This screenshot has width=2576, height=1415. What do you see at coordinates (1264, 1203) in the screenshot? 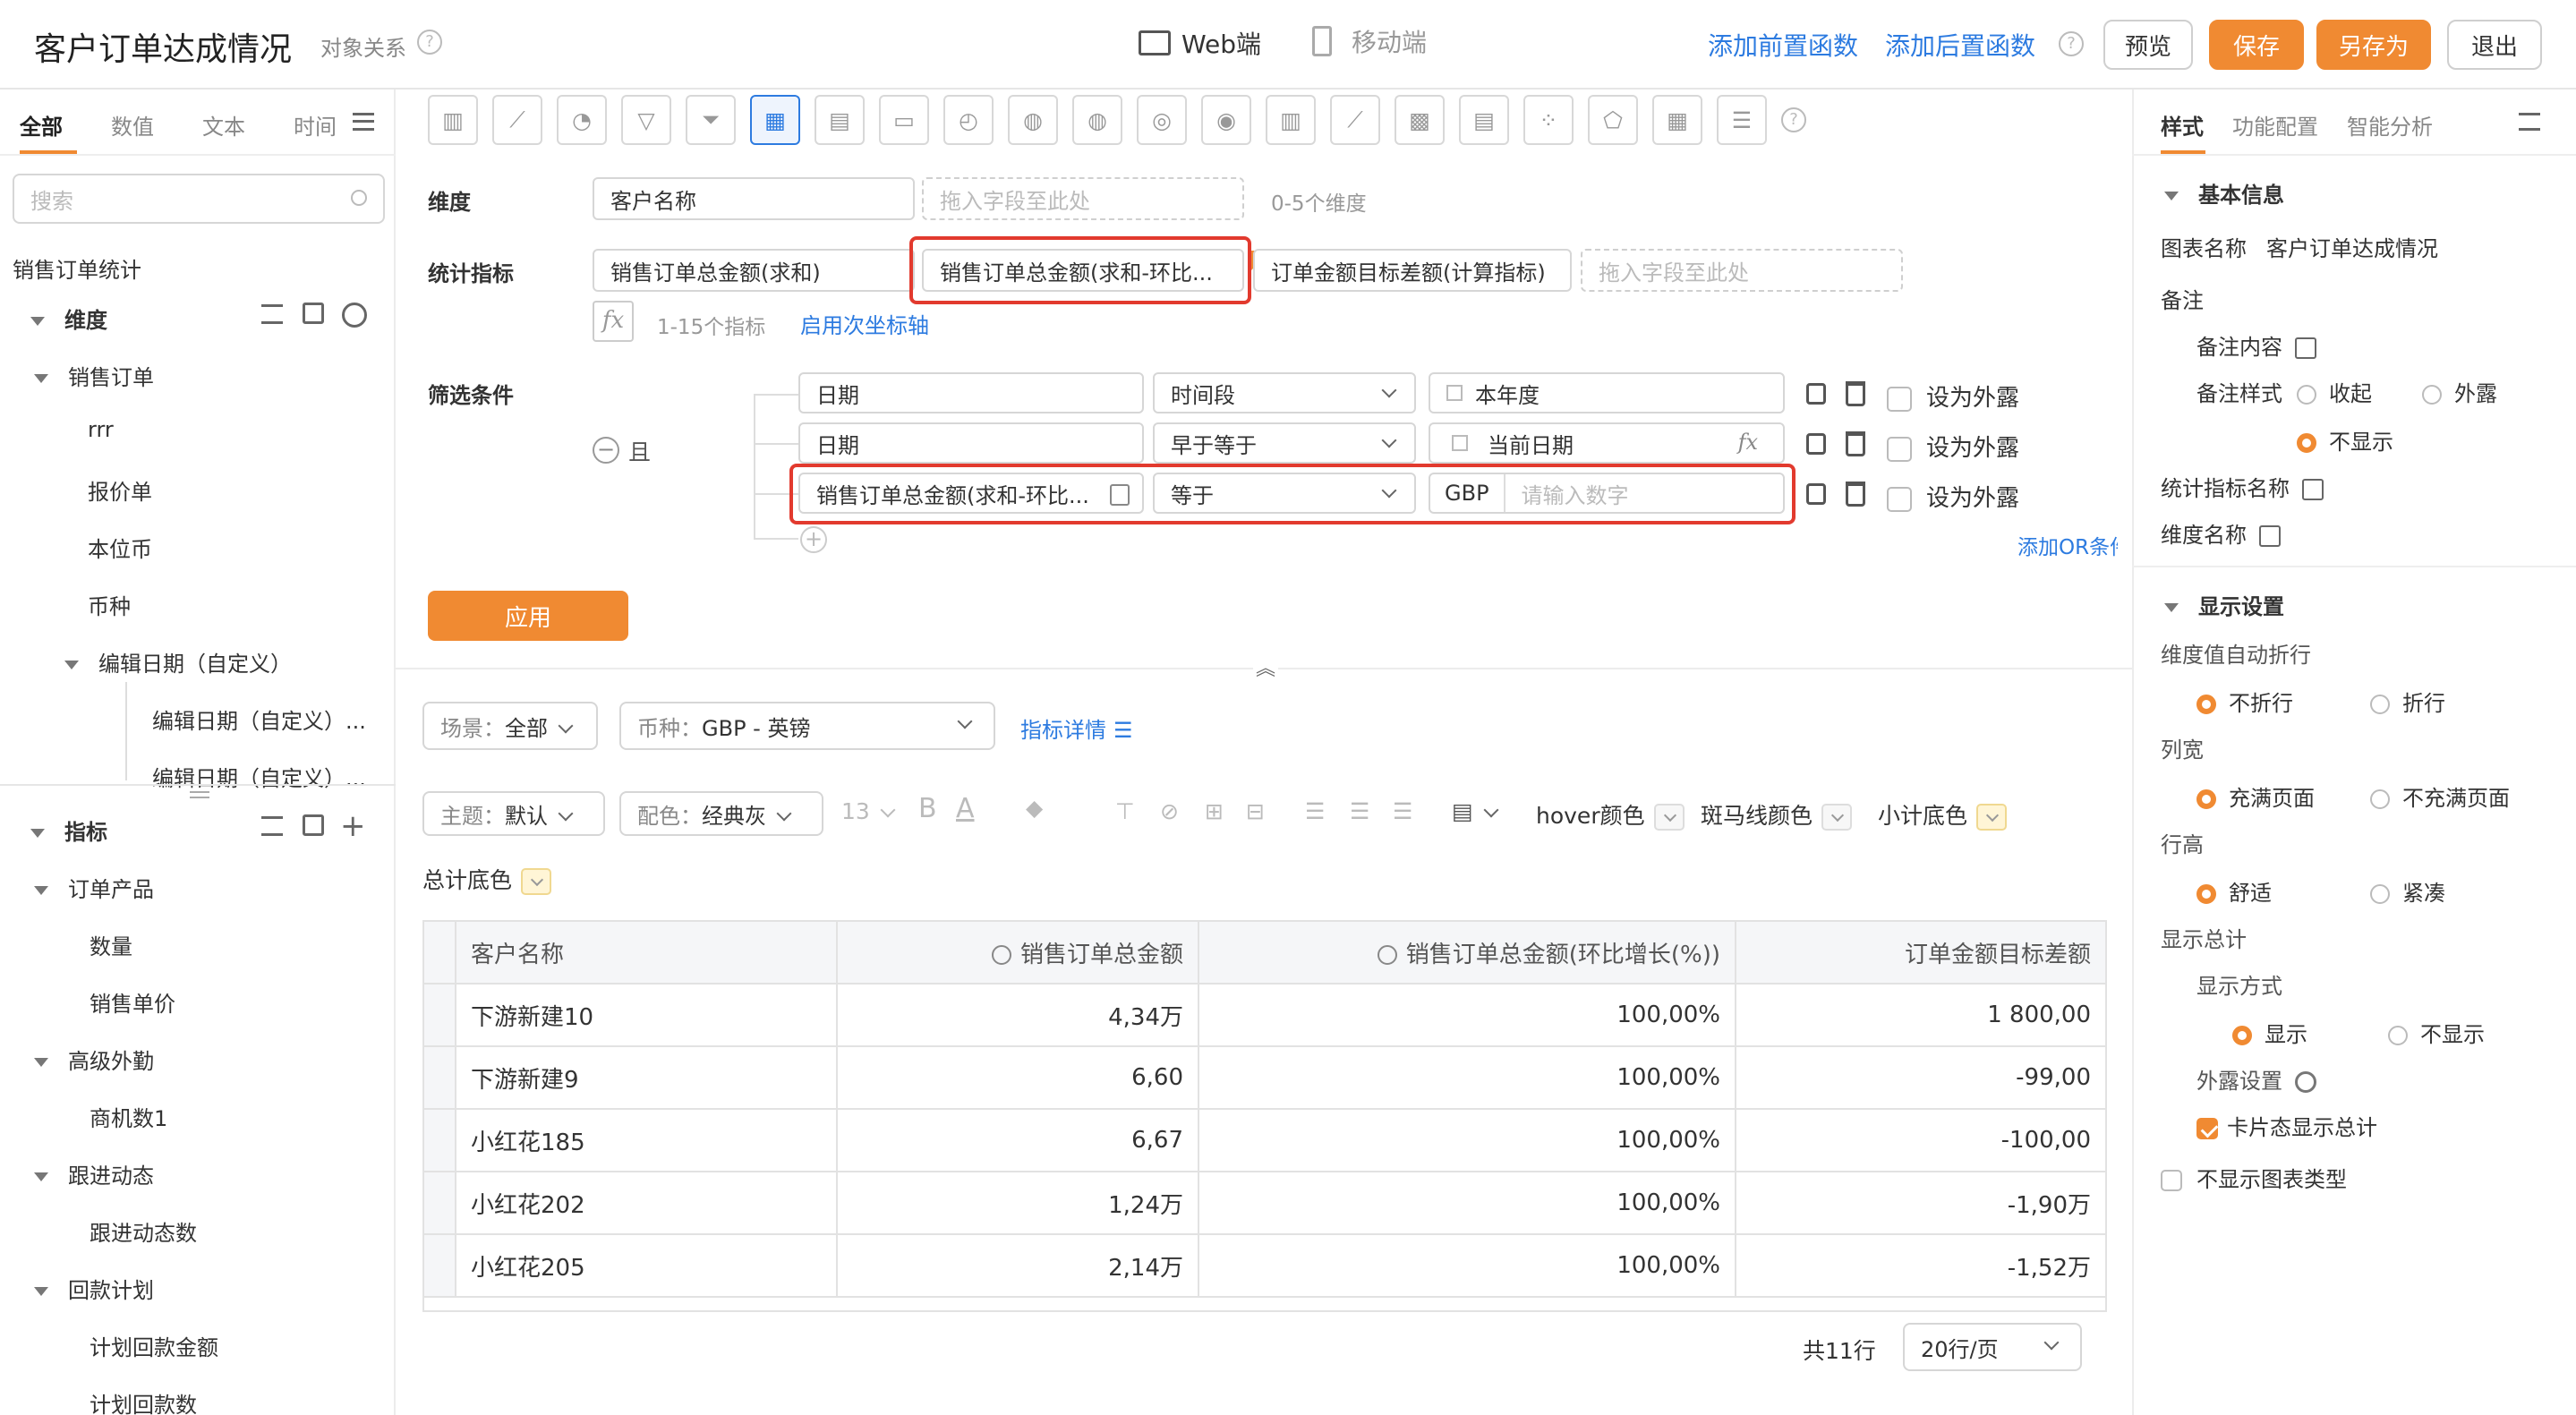
I see `table-row: 小红花202 1,24万 100,00% -1,90万` at bounding box center [1264, 1203].